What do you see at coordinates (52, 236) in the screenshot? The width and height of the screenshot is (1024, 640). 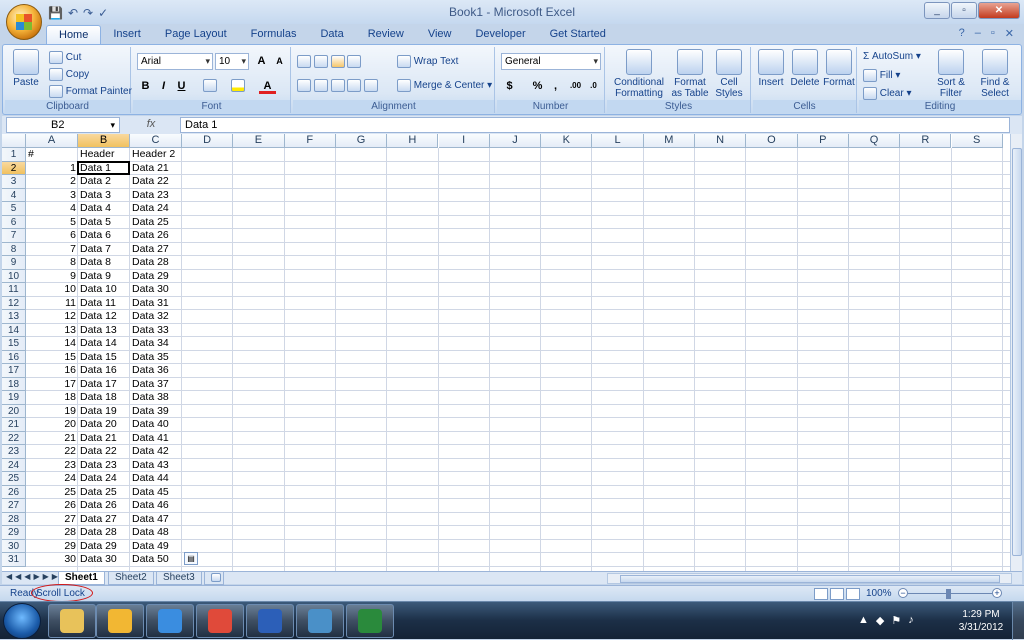 I see `cell: 6` at bounding box center [52, 236].